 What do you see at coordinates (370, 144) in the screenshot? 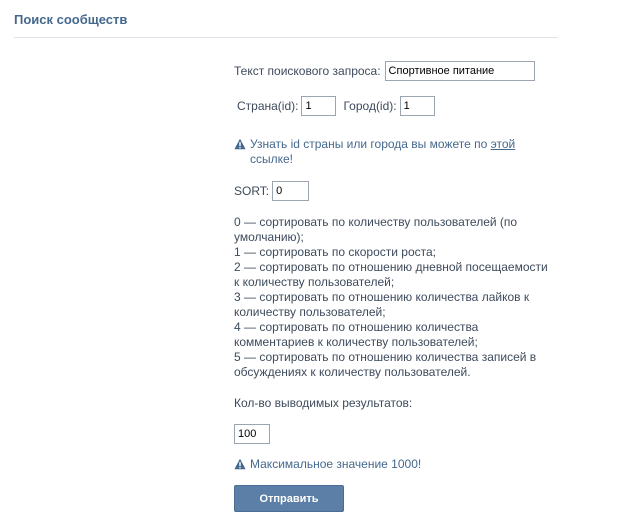
I see `id-hint-prefix: Узнать id страны или города вы можете по` at bounding box center [370, 144].